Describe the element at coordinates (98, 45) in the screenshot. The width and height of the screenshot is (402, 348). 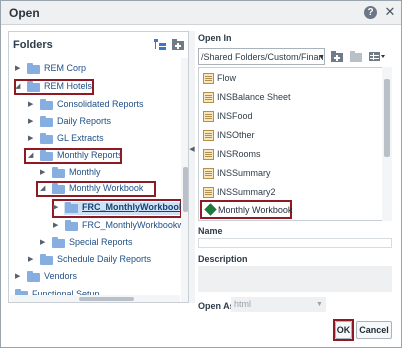
I see `folders-header: Folders` at that location.